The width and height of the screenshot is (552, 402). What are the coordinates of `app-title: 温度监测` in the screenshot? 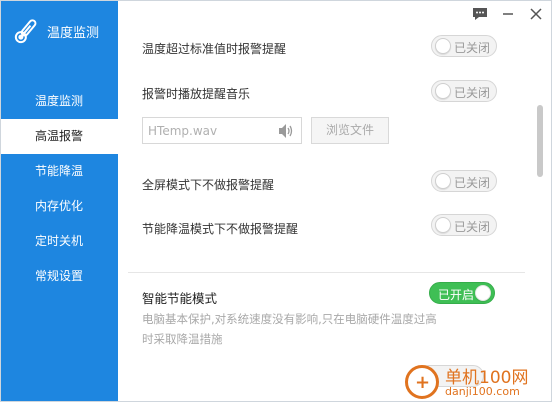 It's located at (73, 33).